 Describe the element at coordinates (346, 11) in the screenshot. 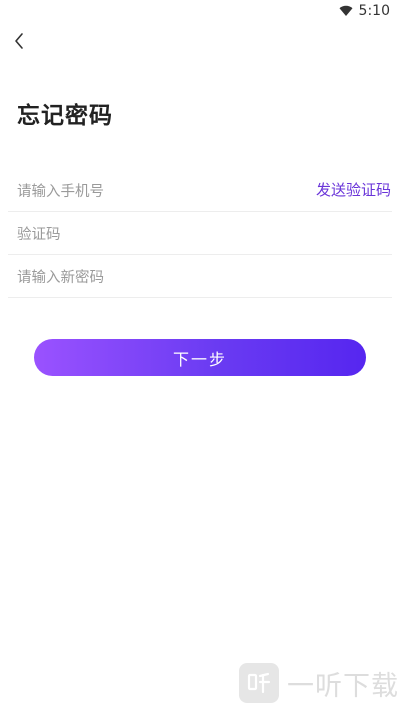

I see `wifi-icon` at that location.